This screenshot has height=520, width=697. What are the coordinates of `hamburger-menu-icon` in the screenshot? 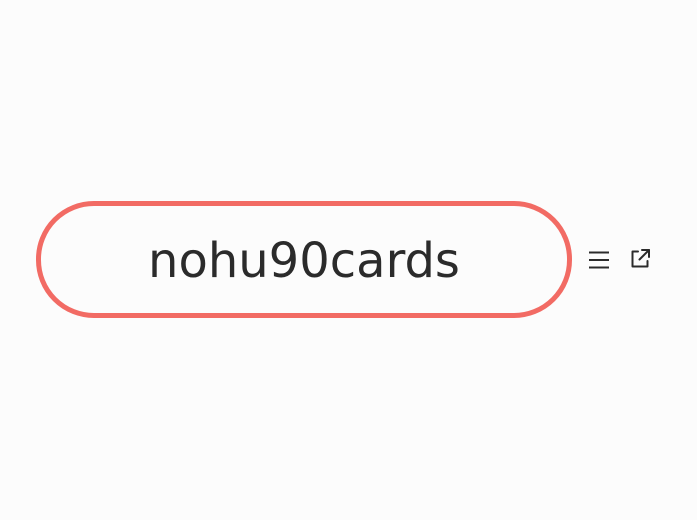 It's located at (599, 260).